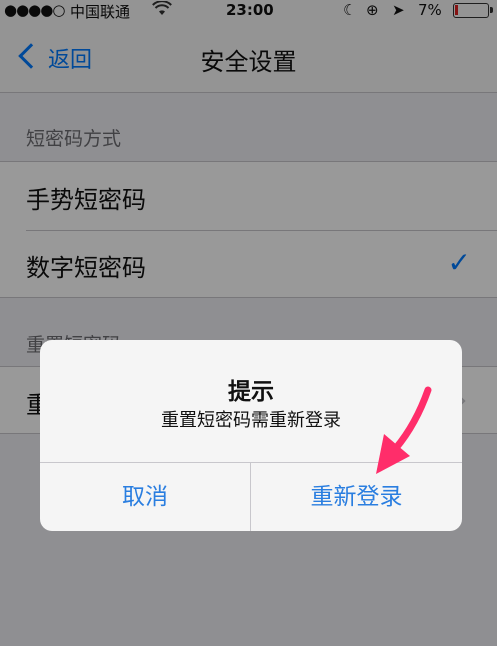 This screenshot has width=497, height=646. Describe the element at coordinates (404, 430) in the screenshot. I see `pointer-arrow-icon` at that location.